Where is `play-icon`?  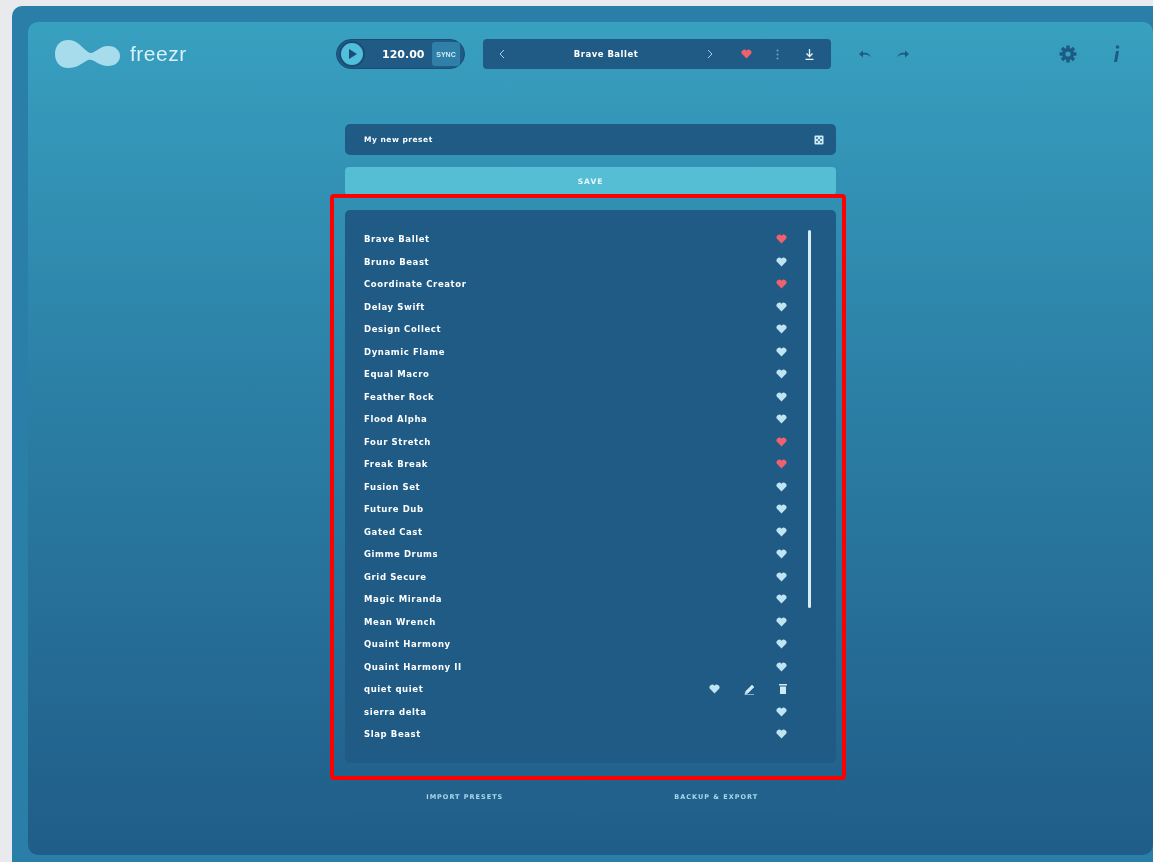 play-icon is located at coordinates (352, 54).